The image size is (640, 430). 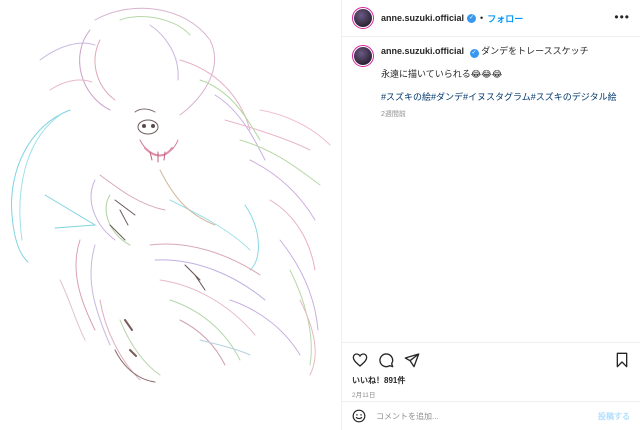 What do you see at coordinates (359, 416) in the screenshot?
I see `smiley-icon` at bounding box center [359, 416].